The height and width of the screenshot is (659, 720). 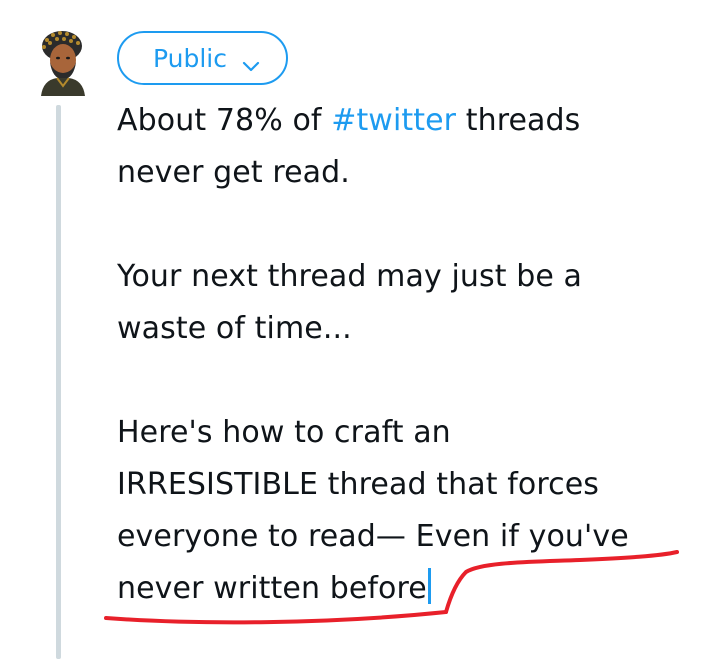 I want to click on text-segment: never written before, so click(x=272, y=588).